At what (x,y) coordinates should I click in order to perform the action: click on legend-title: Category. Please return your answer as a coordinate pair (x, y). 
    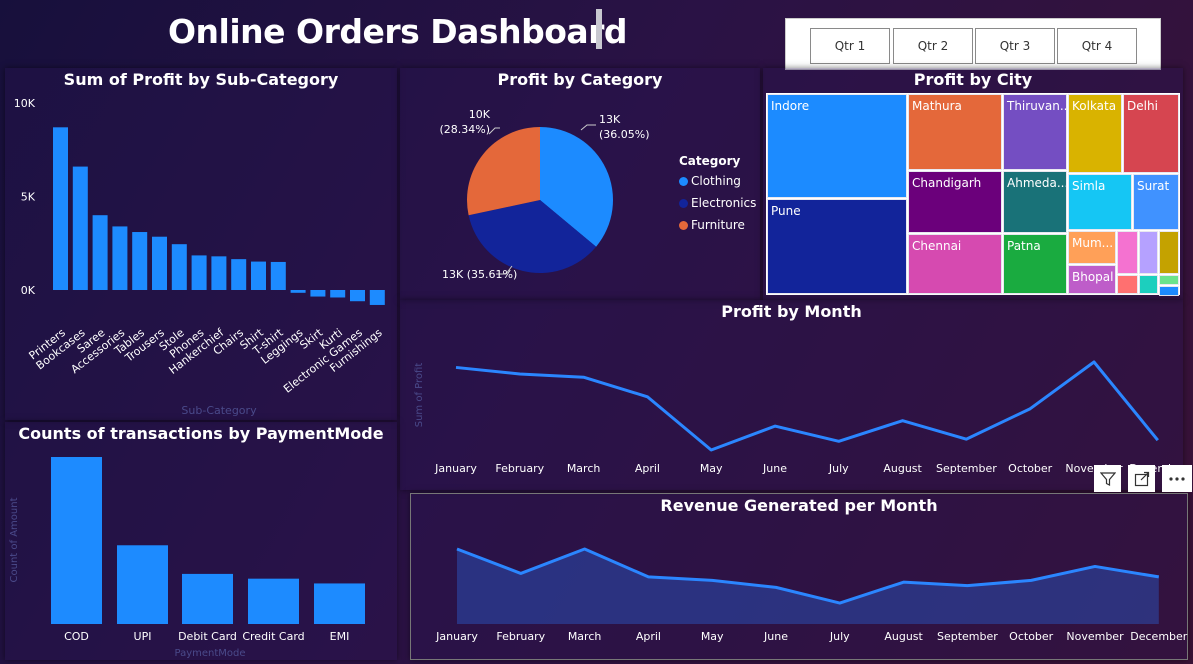
    Looking at the image, I should click on (710, 161).